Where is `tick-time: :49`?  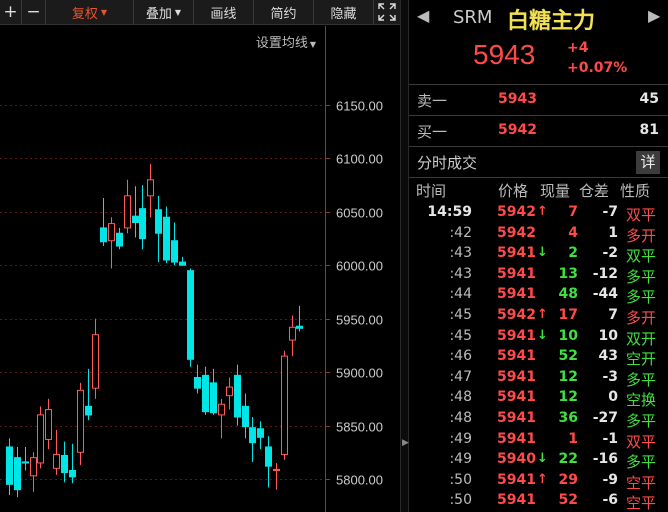 tick-time: :49 is located at coordinates (460, 459).